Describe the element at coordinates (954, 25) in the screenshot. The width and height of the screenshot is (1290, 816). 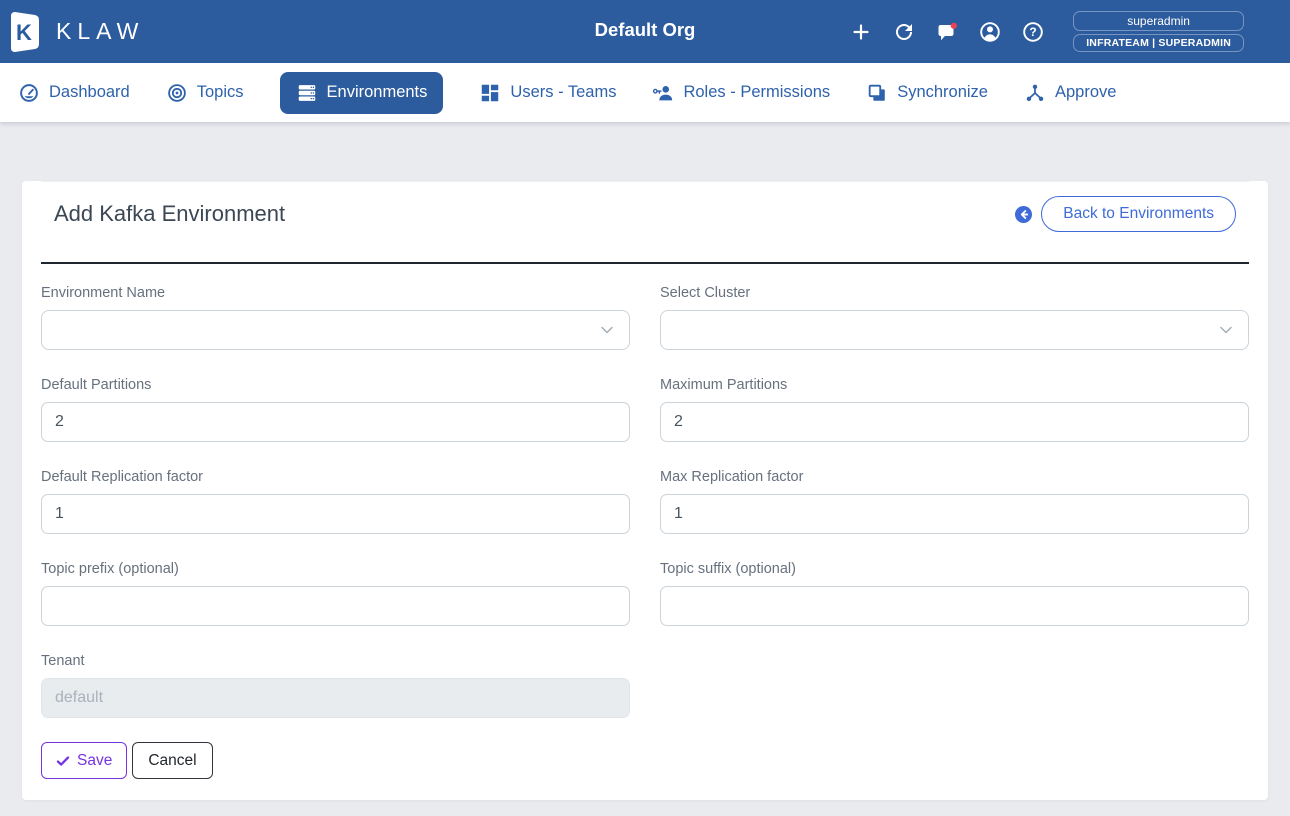
I see `unread-badge-dot` at that location.